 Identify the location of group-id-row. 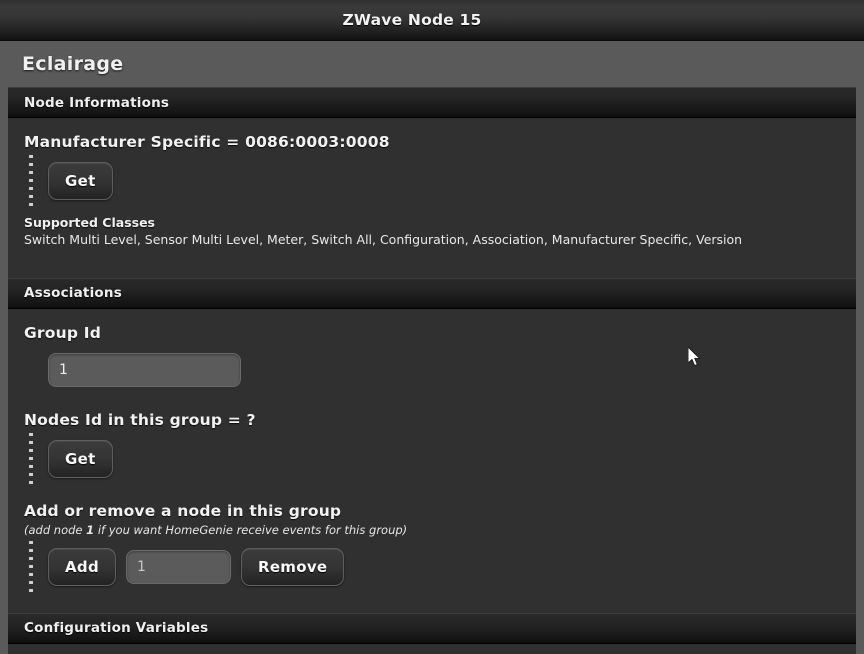
(432, 370).